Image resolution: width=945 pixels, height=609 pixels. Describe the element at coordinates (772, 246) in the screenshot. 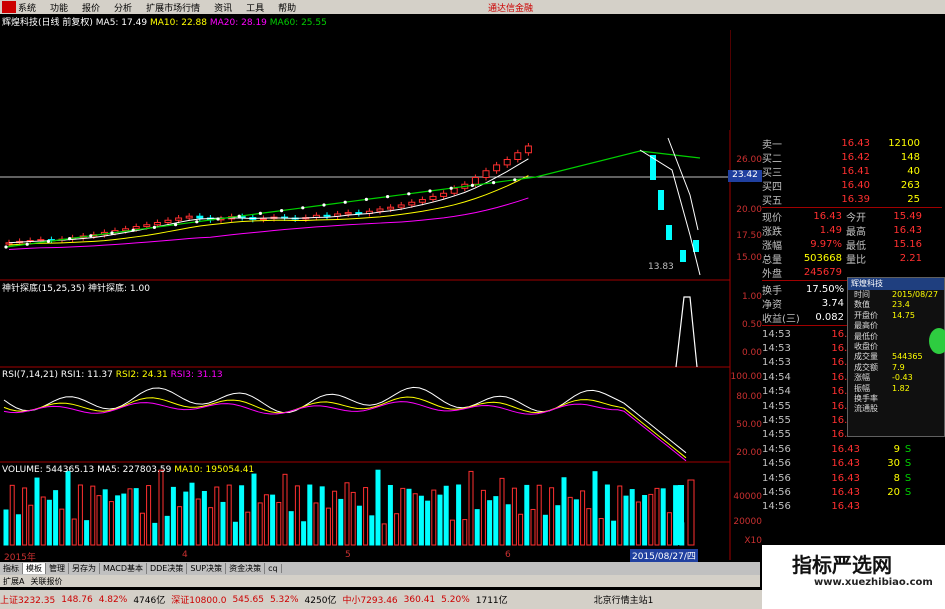

I see `stat-label: 涨幅` at that location.